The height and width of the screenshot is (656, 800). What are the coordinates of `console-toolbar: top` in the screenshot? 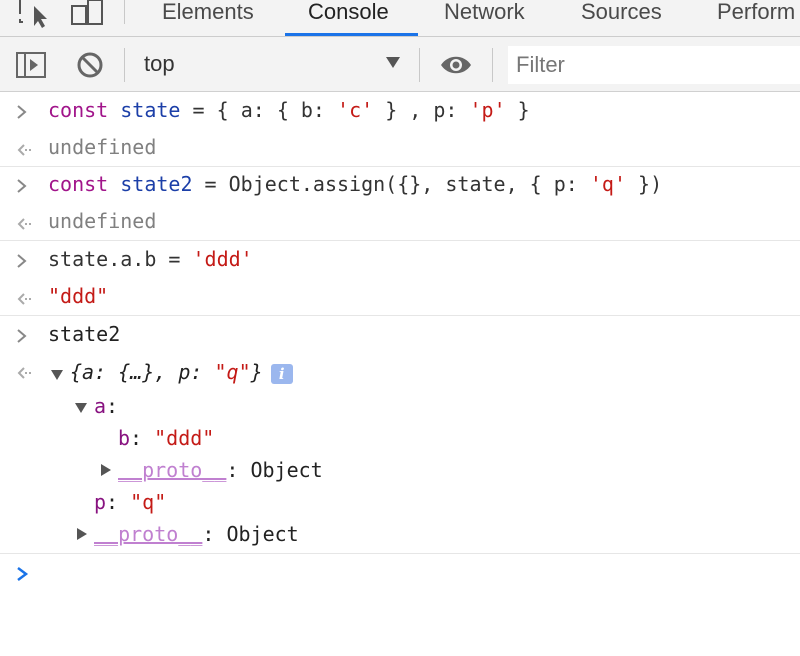 It's located at (400, 64).